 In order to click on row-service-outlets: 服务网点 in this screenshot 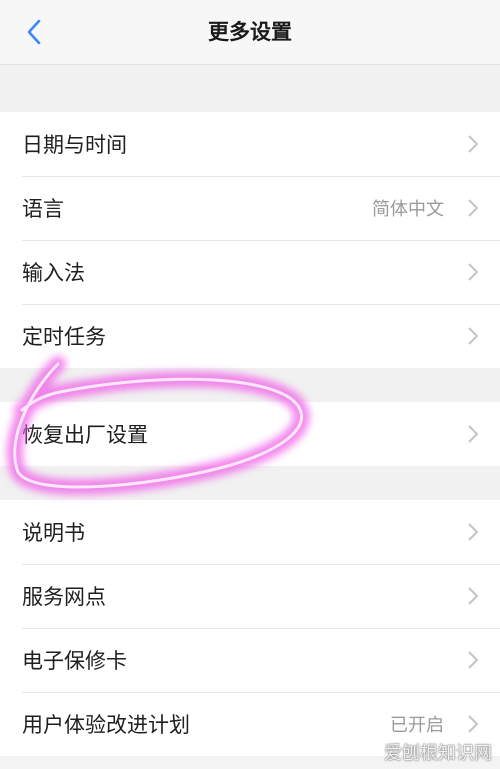, I will do `click(250, 596)`.